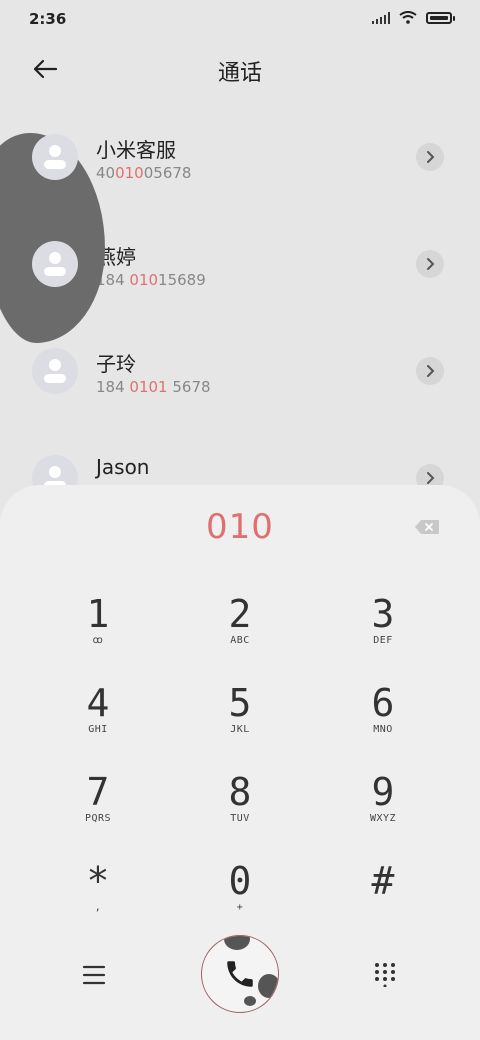 This screenshot has width=480, height=1040. Describe the element at coordinates (98, 900) in the screenshot. I see `key-star: * ,` at that location.